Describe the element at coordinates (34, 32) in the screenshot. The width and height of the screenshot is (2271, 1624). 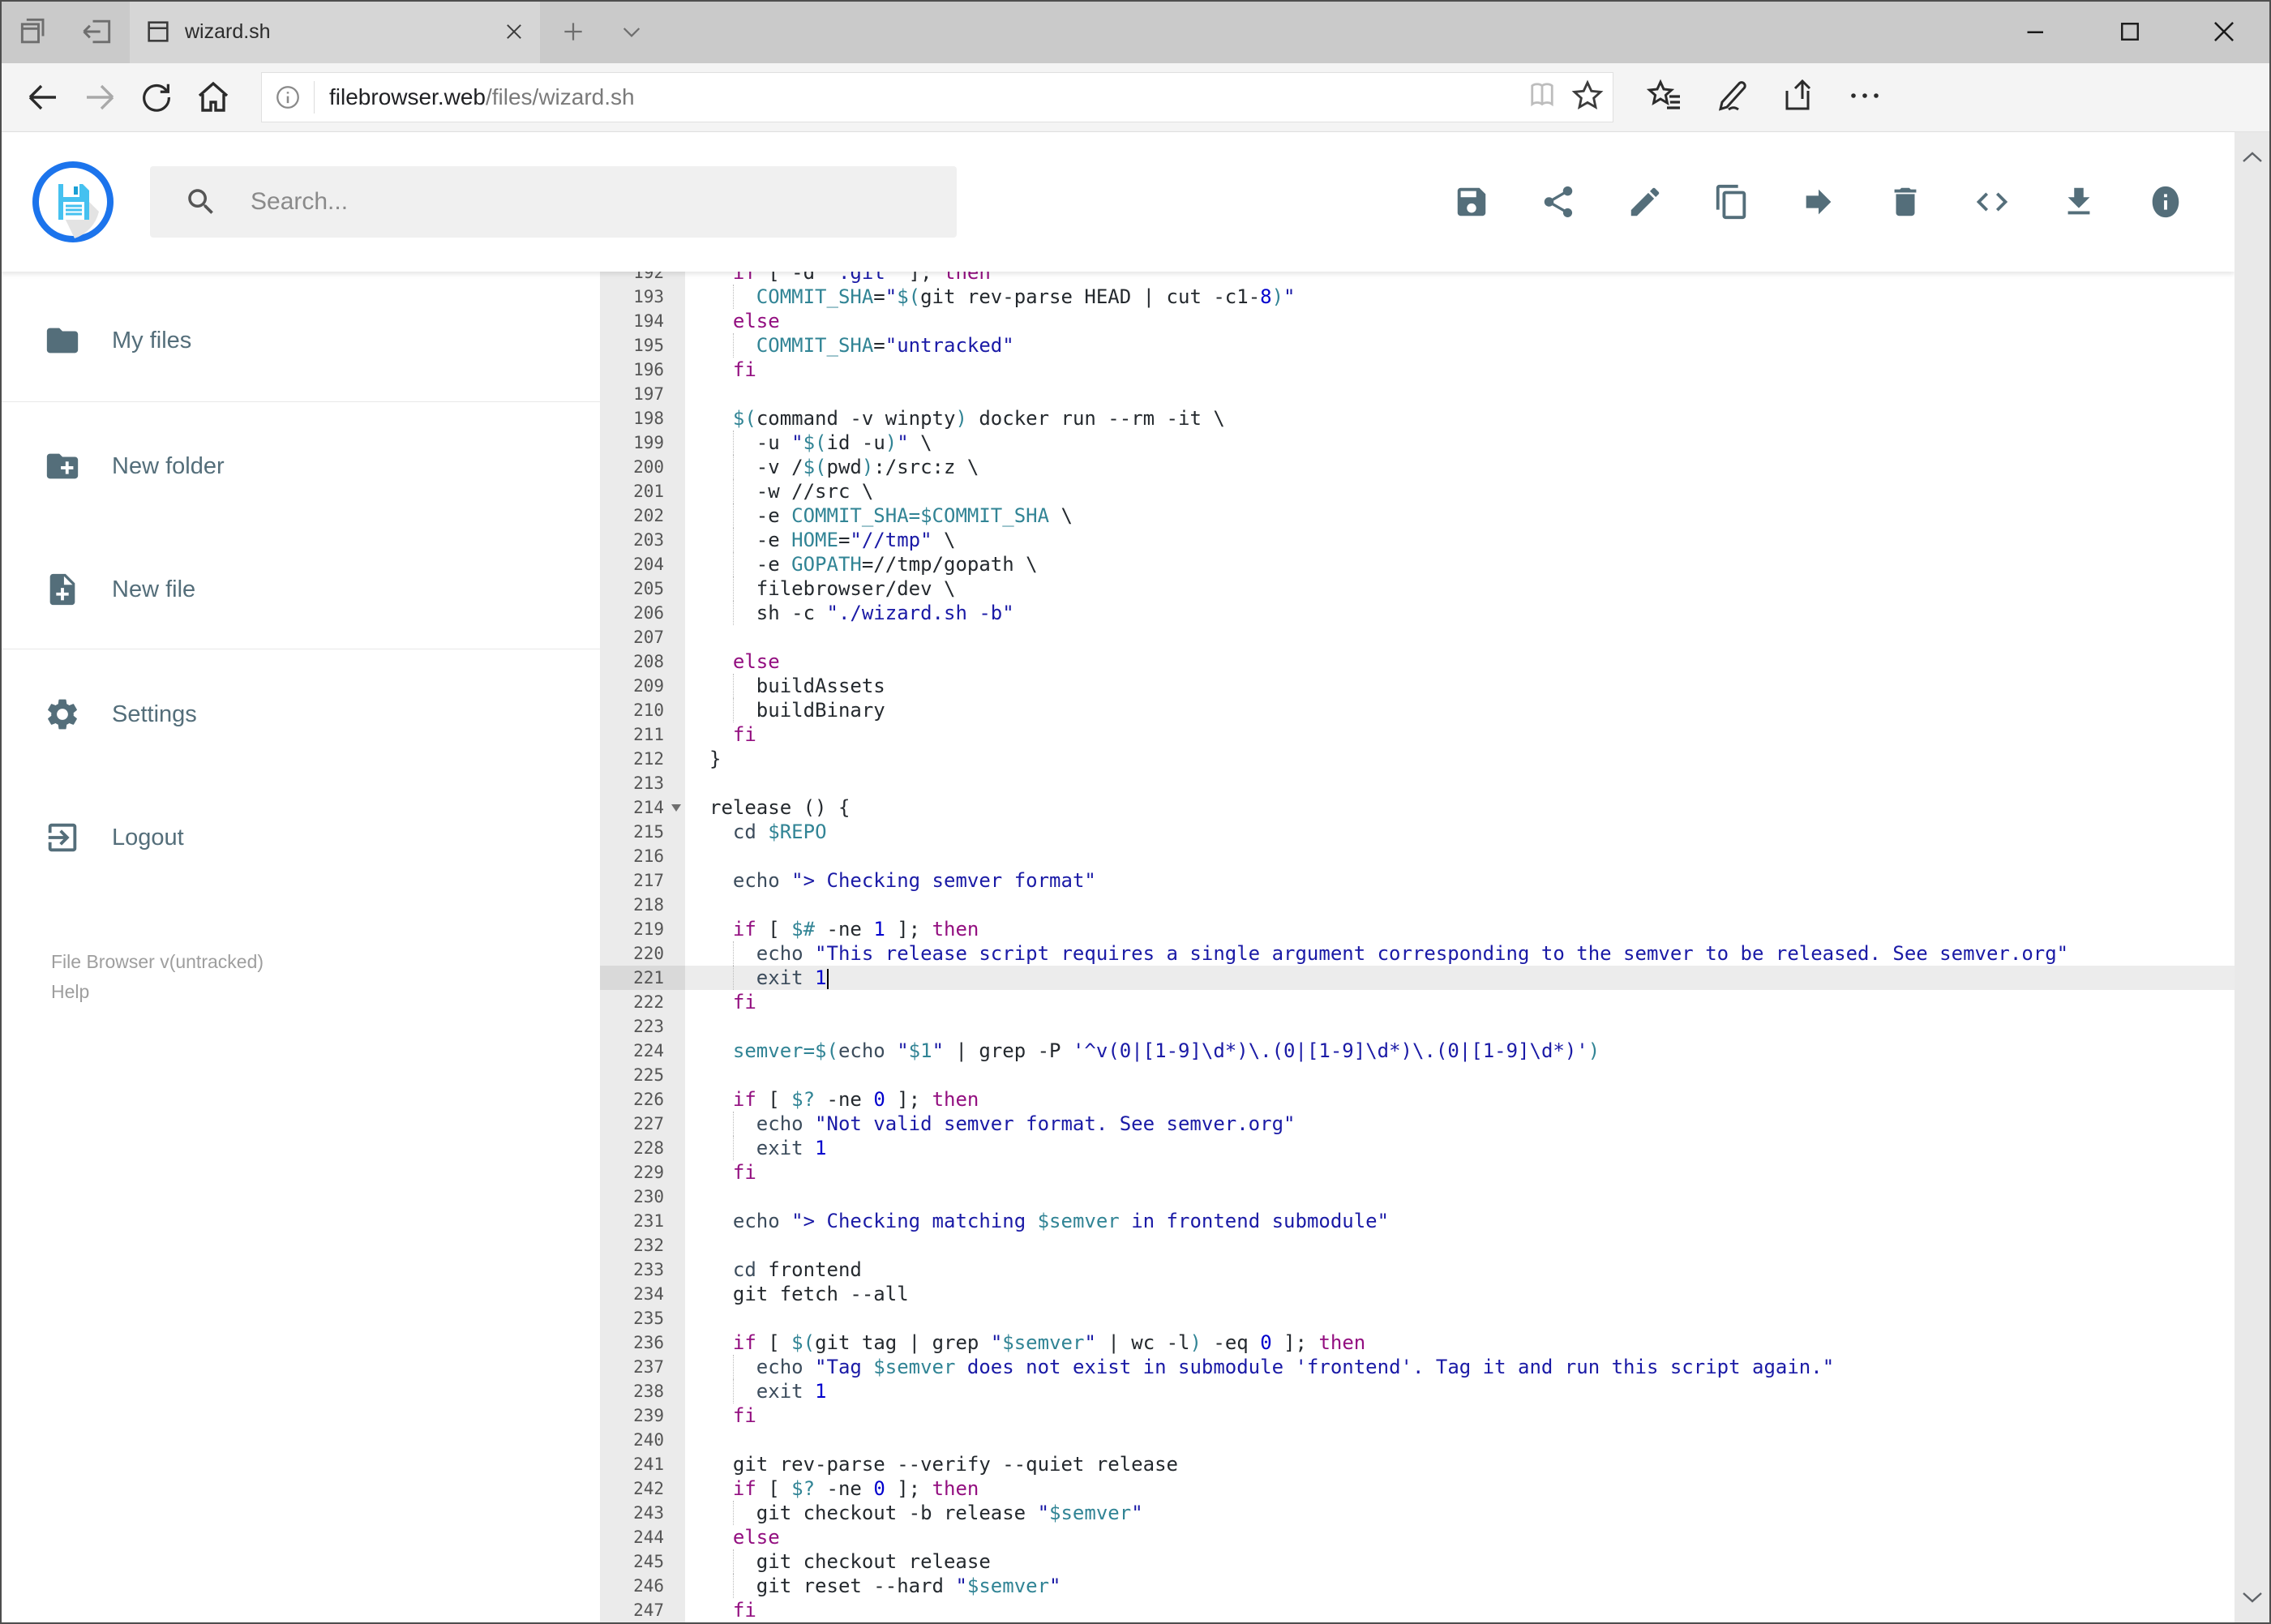
I see `tab-preview-button` at that location.